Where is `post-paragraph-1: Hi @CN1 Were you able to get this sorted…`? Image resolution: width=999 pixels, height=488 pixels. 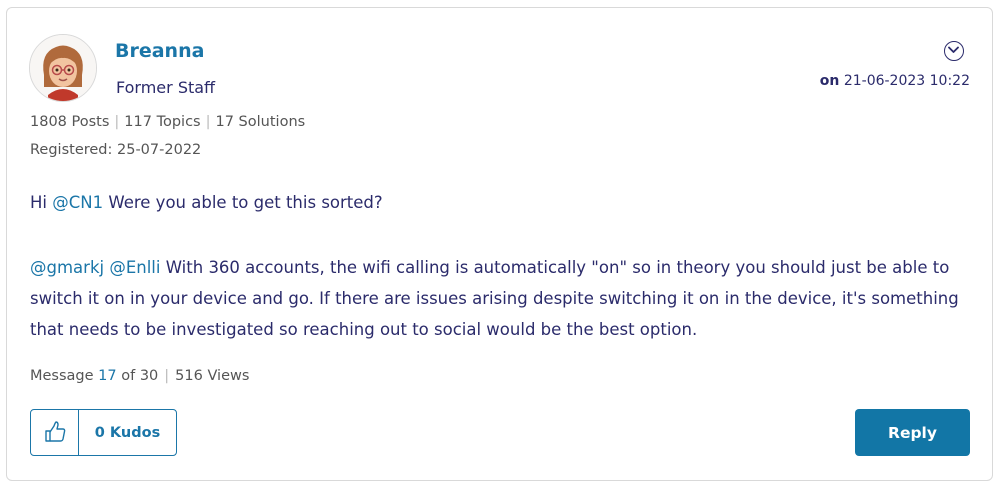
post-paragraph-1: Hi @CN1 Were you able to get this sorted… is located at coordinates (500, 202).